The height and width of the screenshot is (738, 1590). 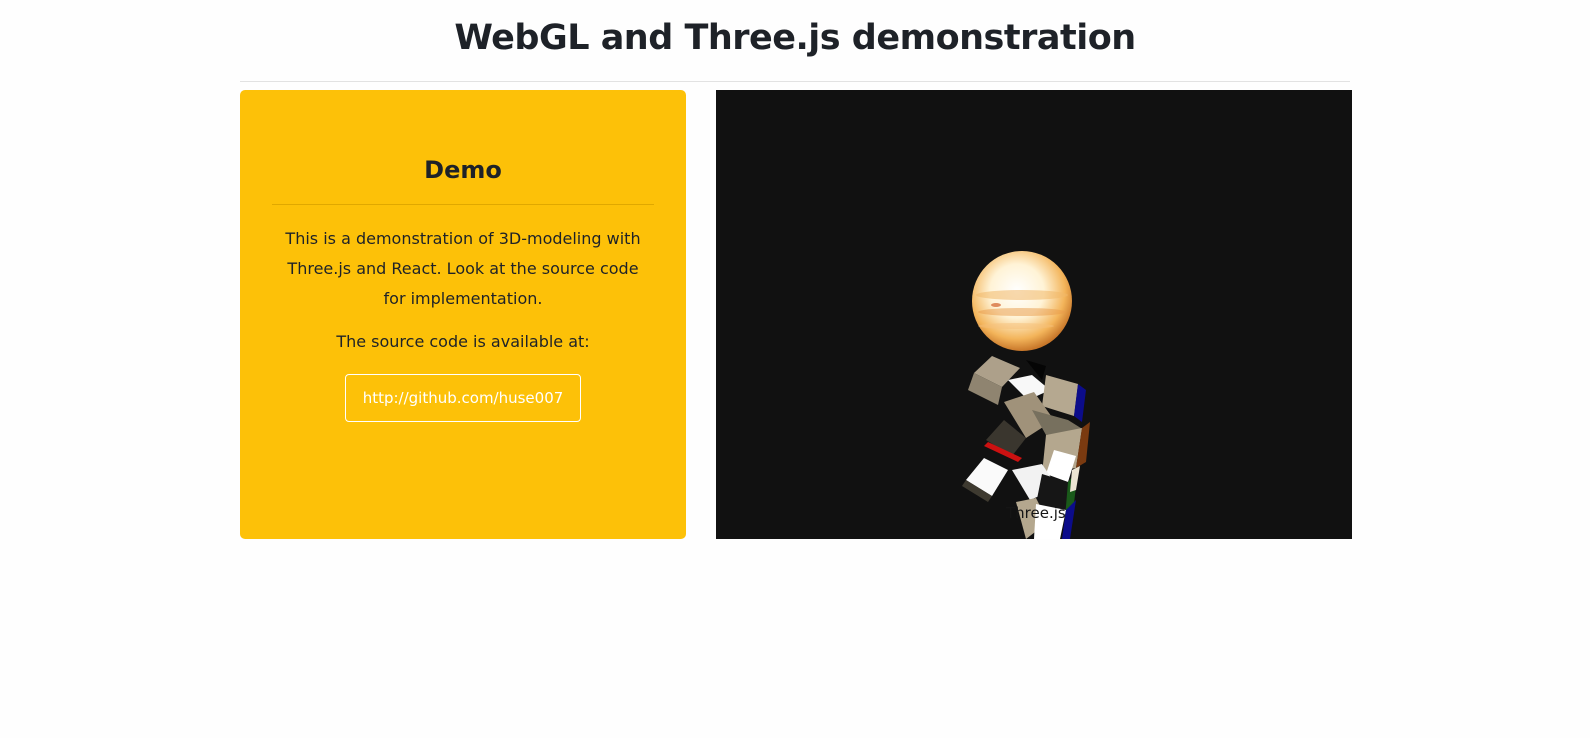 I want to click on source-code-label: The source code is available at:, so click(x=463, y=341).